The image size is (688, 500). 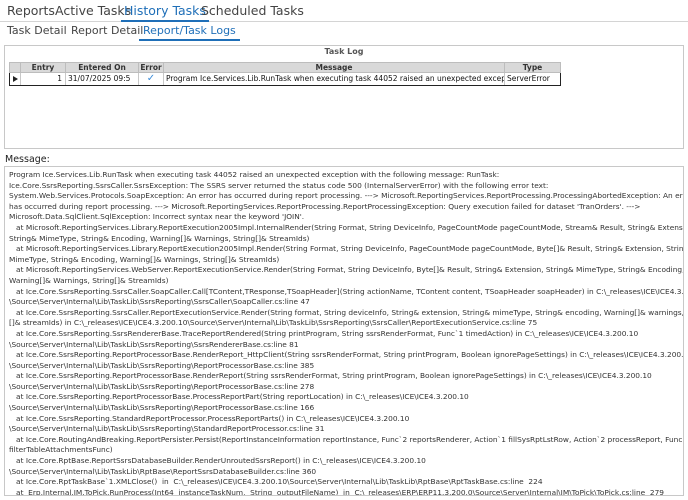 I want to click on tab-report-detail: Report Detail, so click(x=107, y=30).